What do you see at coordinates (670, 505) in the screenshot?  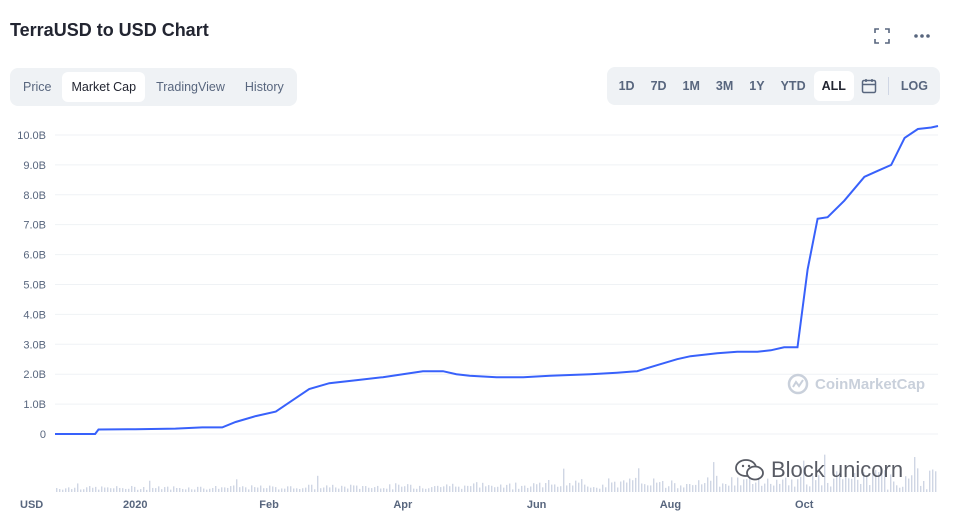 I see `x-tick-label: Aug` at bounding box center [670, 505].